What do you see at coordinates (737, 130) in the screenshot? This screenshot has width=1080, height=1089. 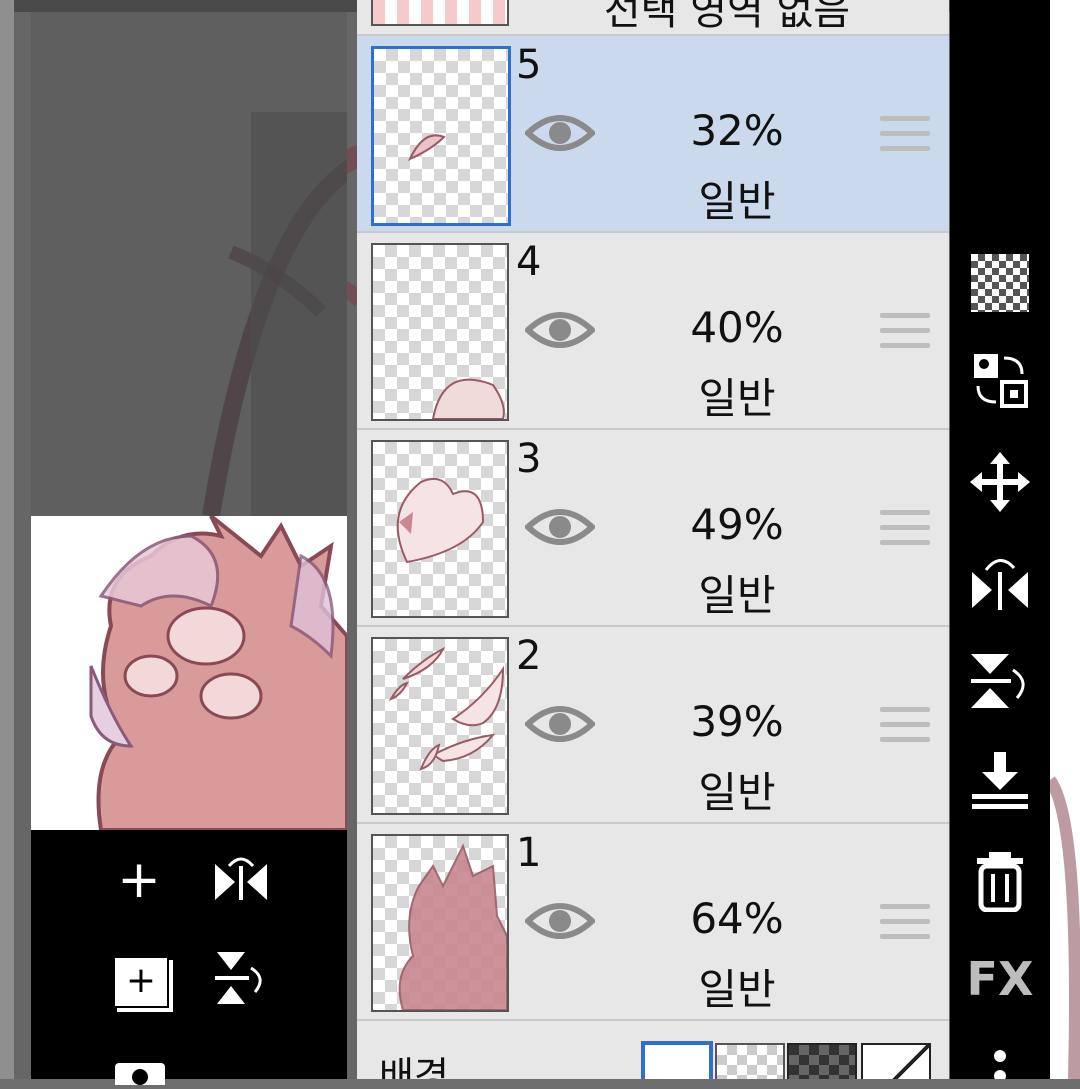 I see `layer-opacity: 32%` at bounding box center [737, 130].